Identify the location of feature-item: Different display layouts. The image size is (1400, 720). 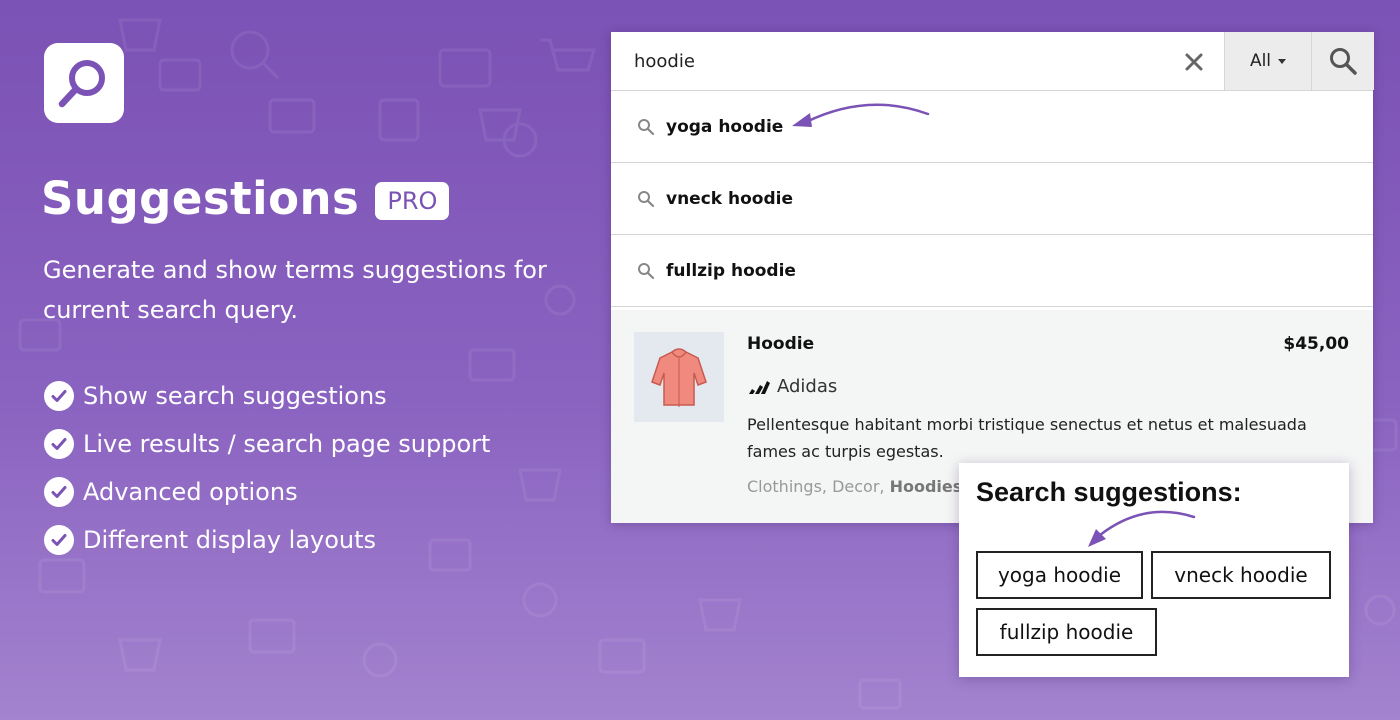
(267, 540).